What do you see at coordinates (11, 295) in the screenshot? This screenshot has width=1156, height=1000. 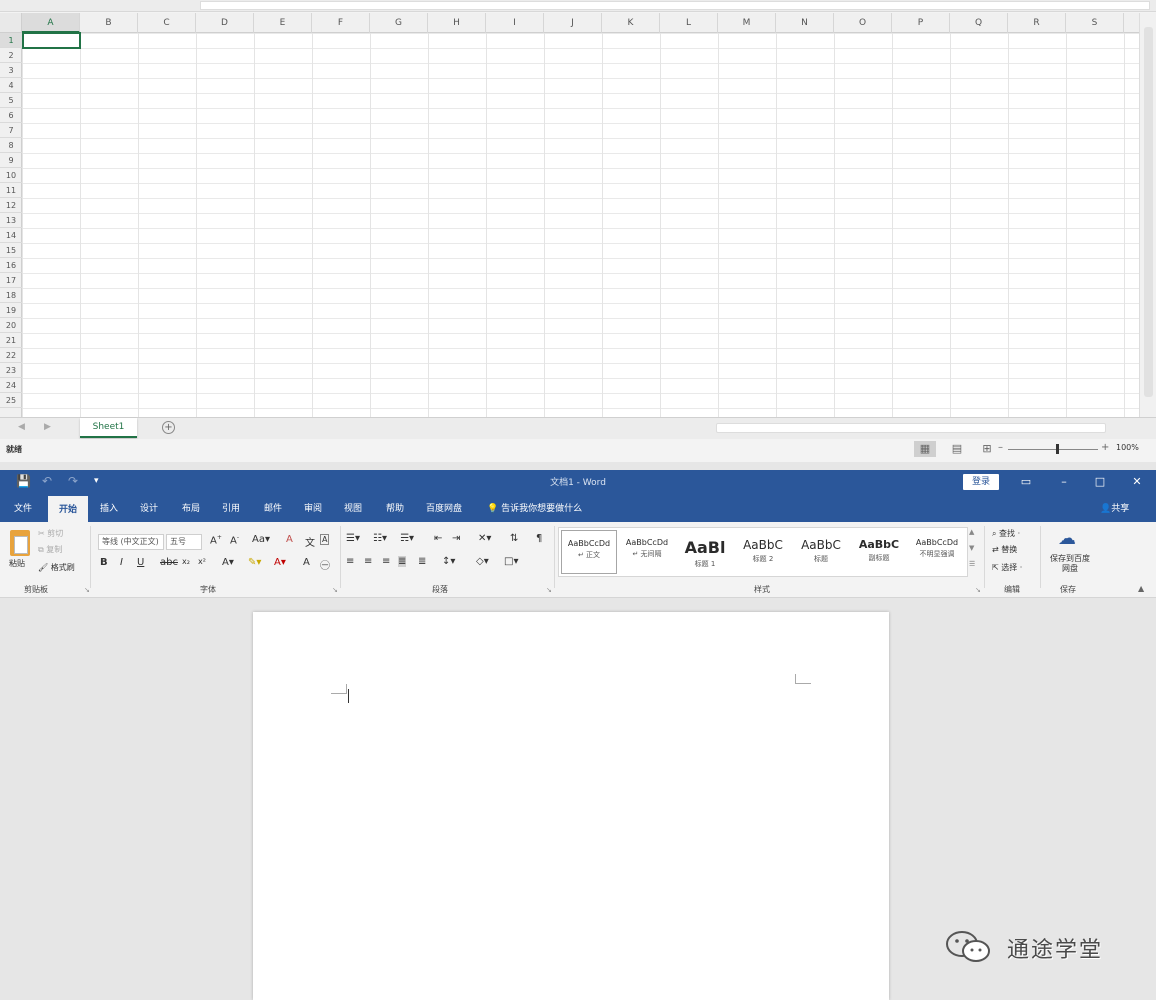 I see `row-header: 18` at bounding box center [11, 295].